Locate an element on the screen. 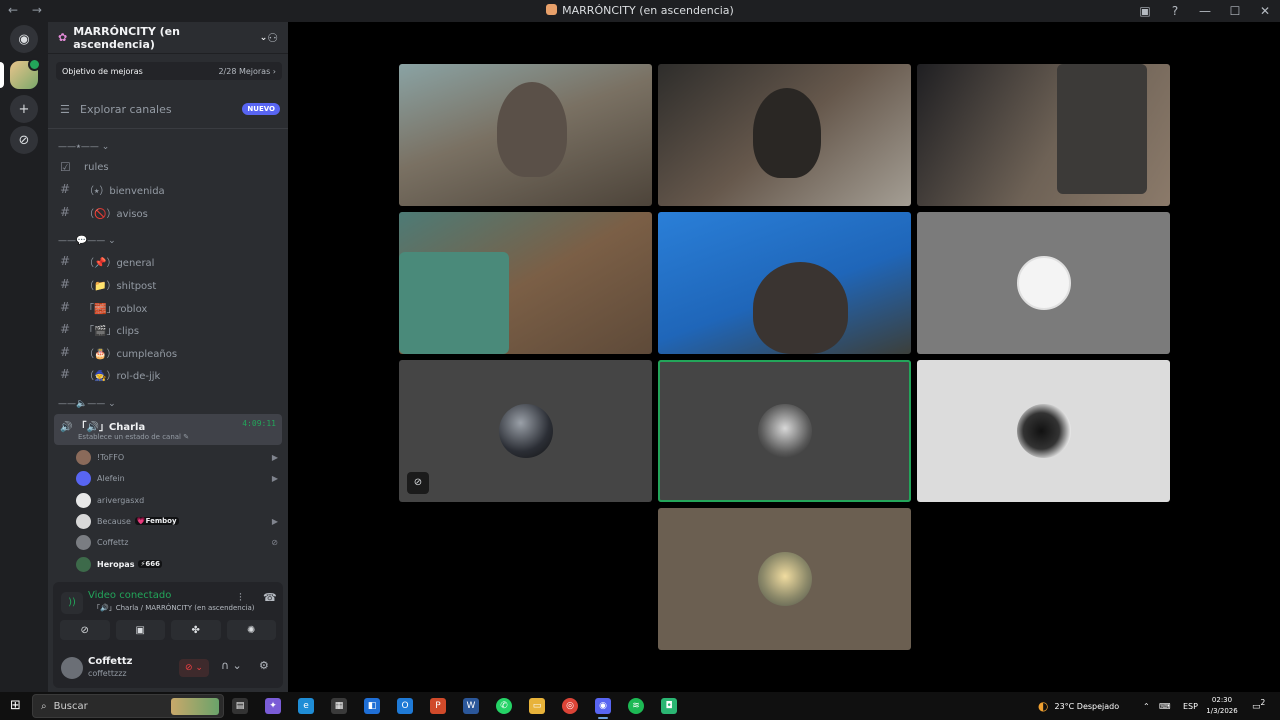 The height and width of the screenshot is (720, 1280). discord-home-icon: ◉ is located at coordinates (24, 39).